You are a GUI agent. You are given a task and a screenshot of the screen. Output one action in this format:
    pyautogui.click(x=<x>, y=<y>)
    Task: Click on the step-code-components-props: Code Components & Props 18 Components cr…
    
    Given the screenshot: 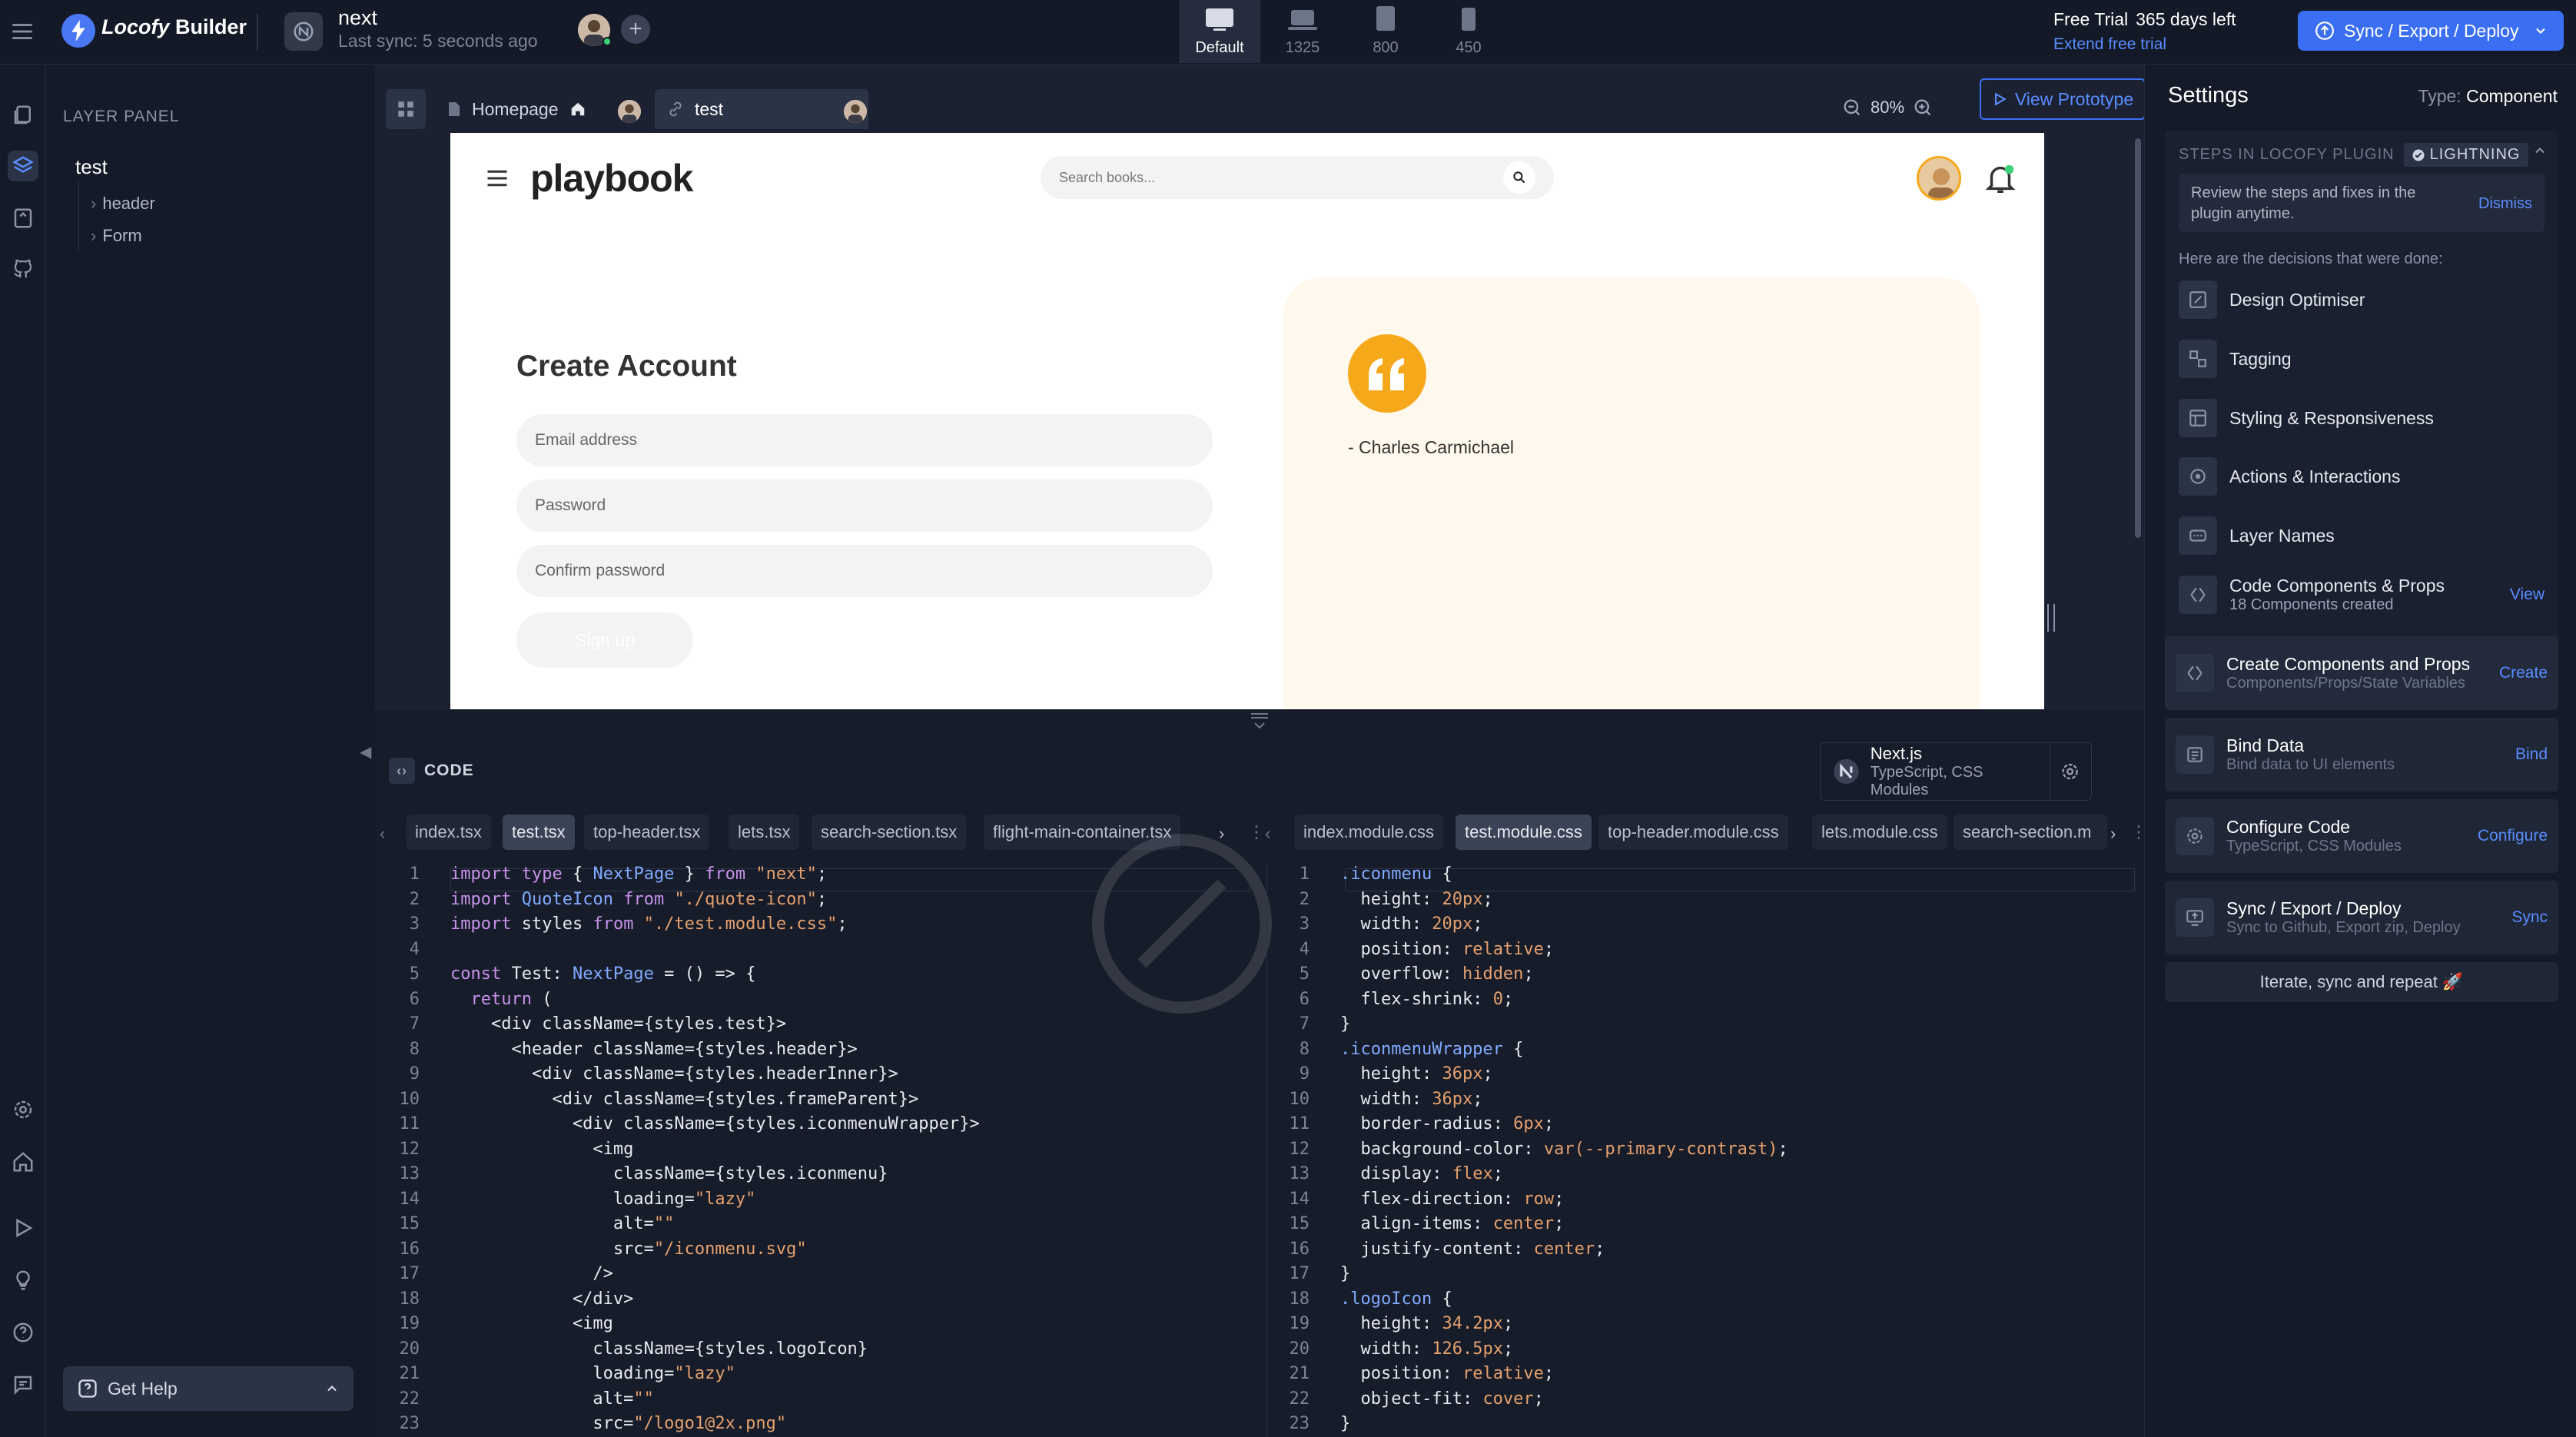 What is the action you would take?
    pyautogui.click(x=2361, y=595)
    